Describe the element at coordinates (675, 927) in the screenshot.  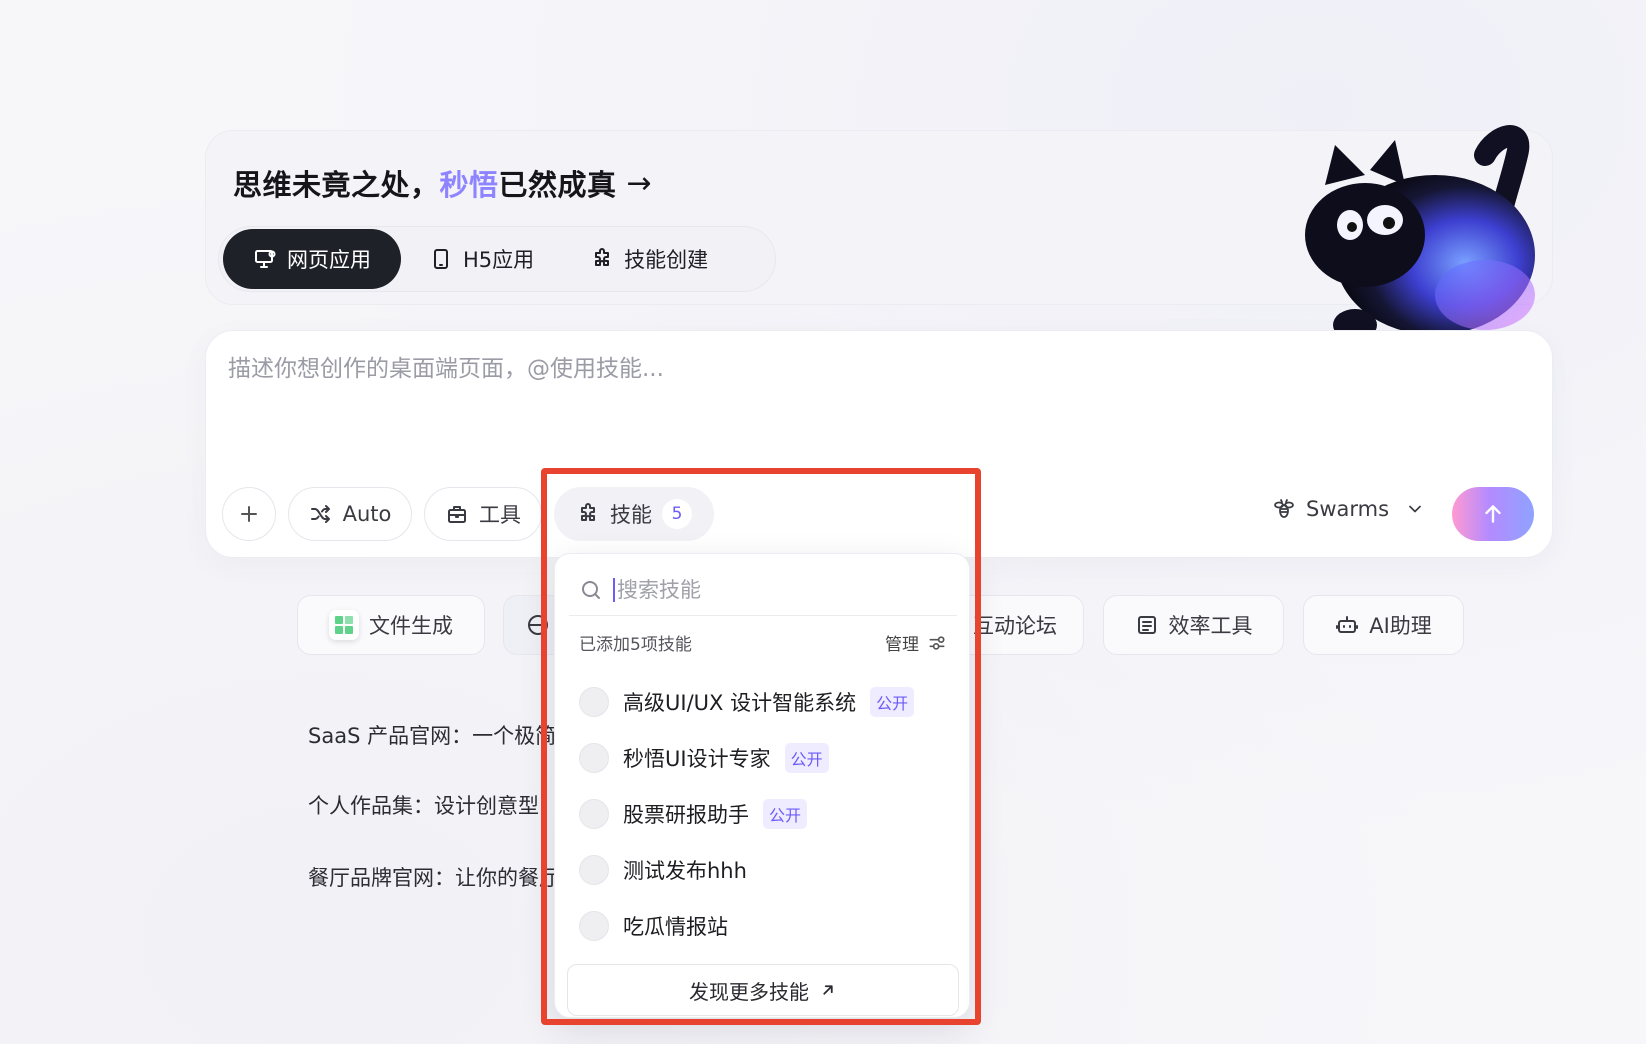
I see `skill-name: 吃瓜情报站` at that location.